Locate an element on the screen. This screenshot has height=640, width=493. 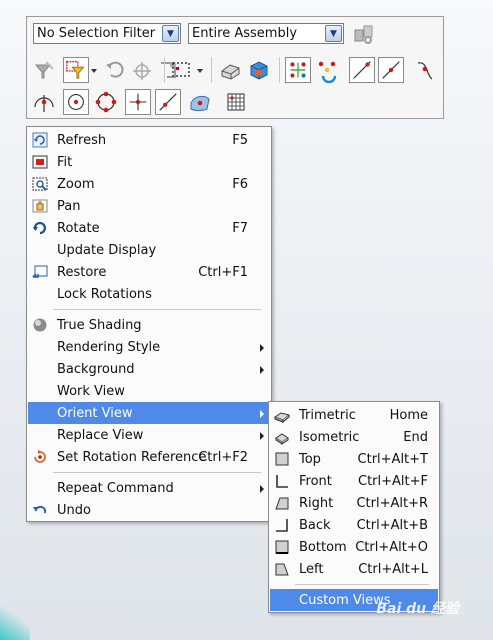
scope-filter-value: Entire Assembly is located at coordinates (245, 33).